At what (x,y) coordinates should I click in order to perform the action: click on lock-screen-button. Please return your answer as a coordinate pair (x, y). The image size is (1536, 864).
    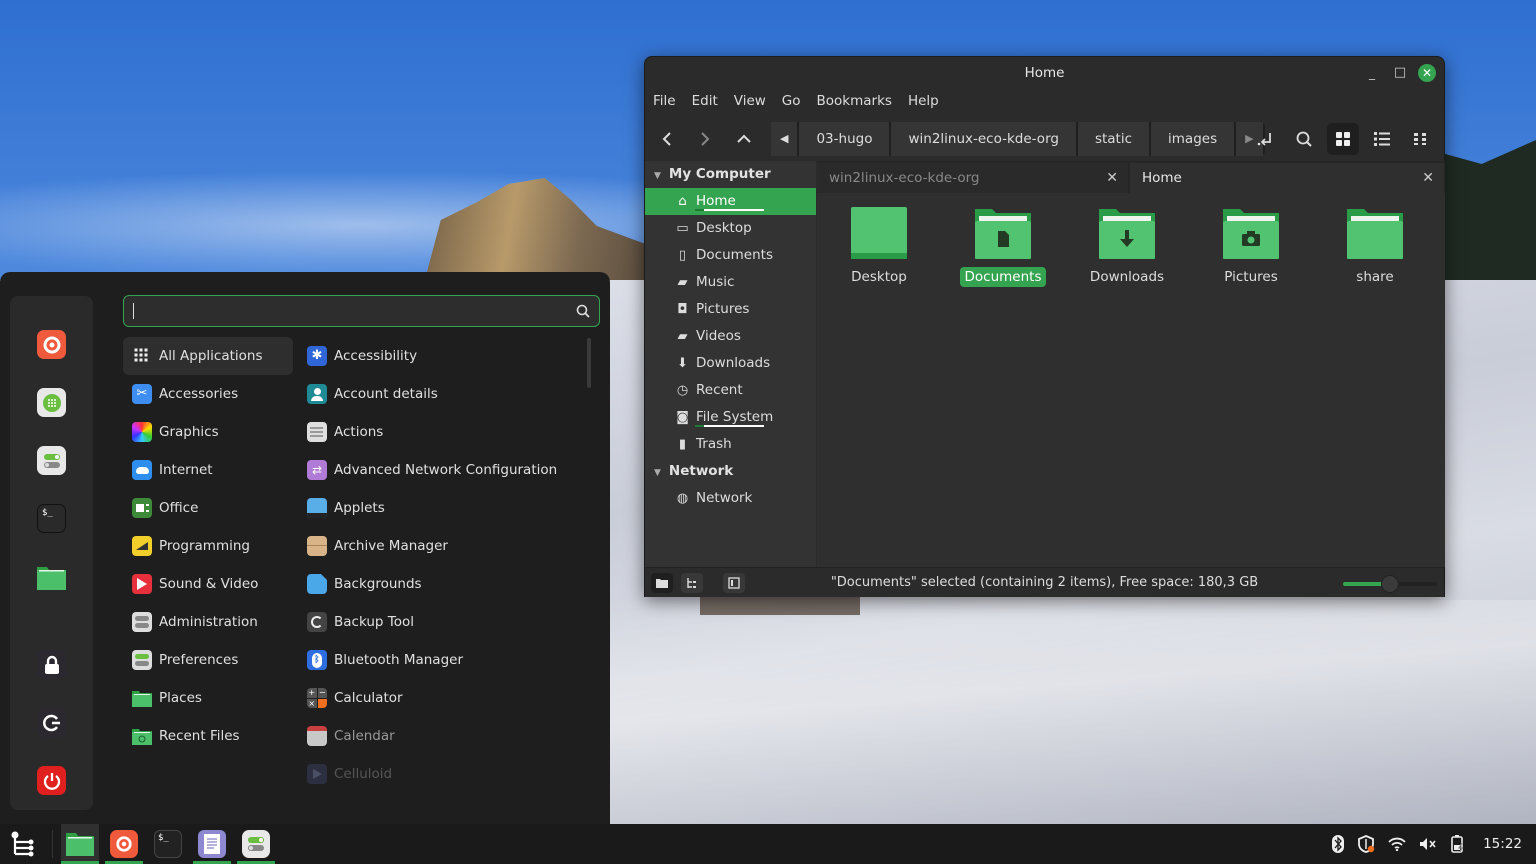
    Looking at the image, I should click on (51, 664).